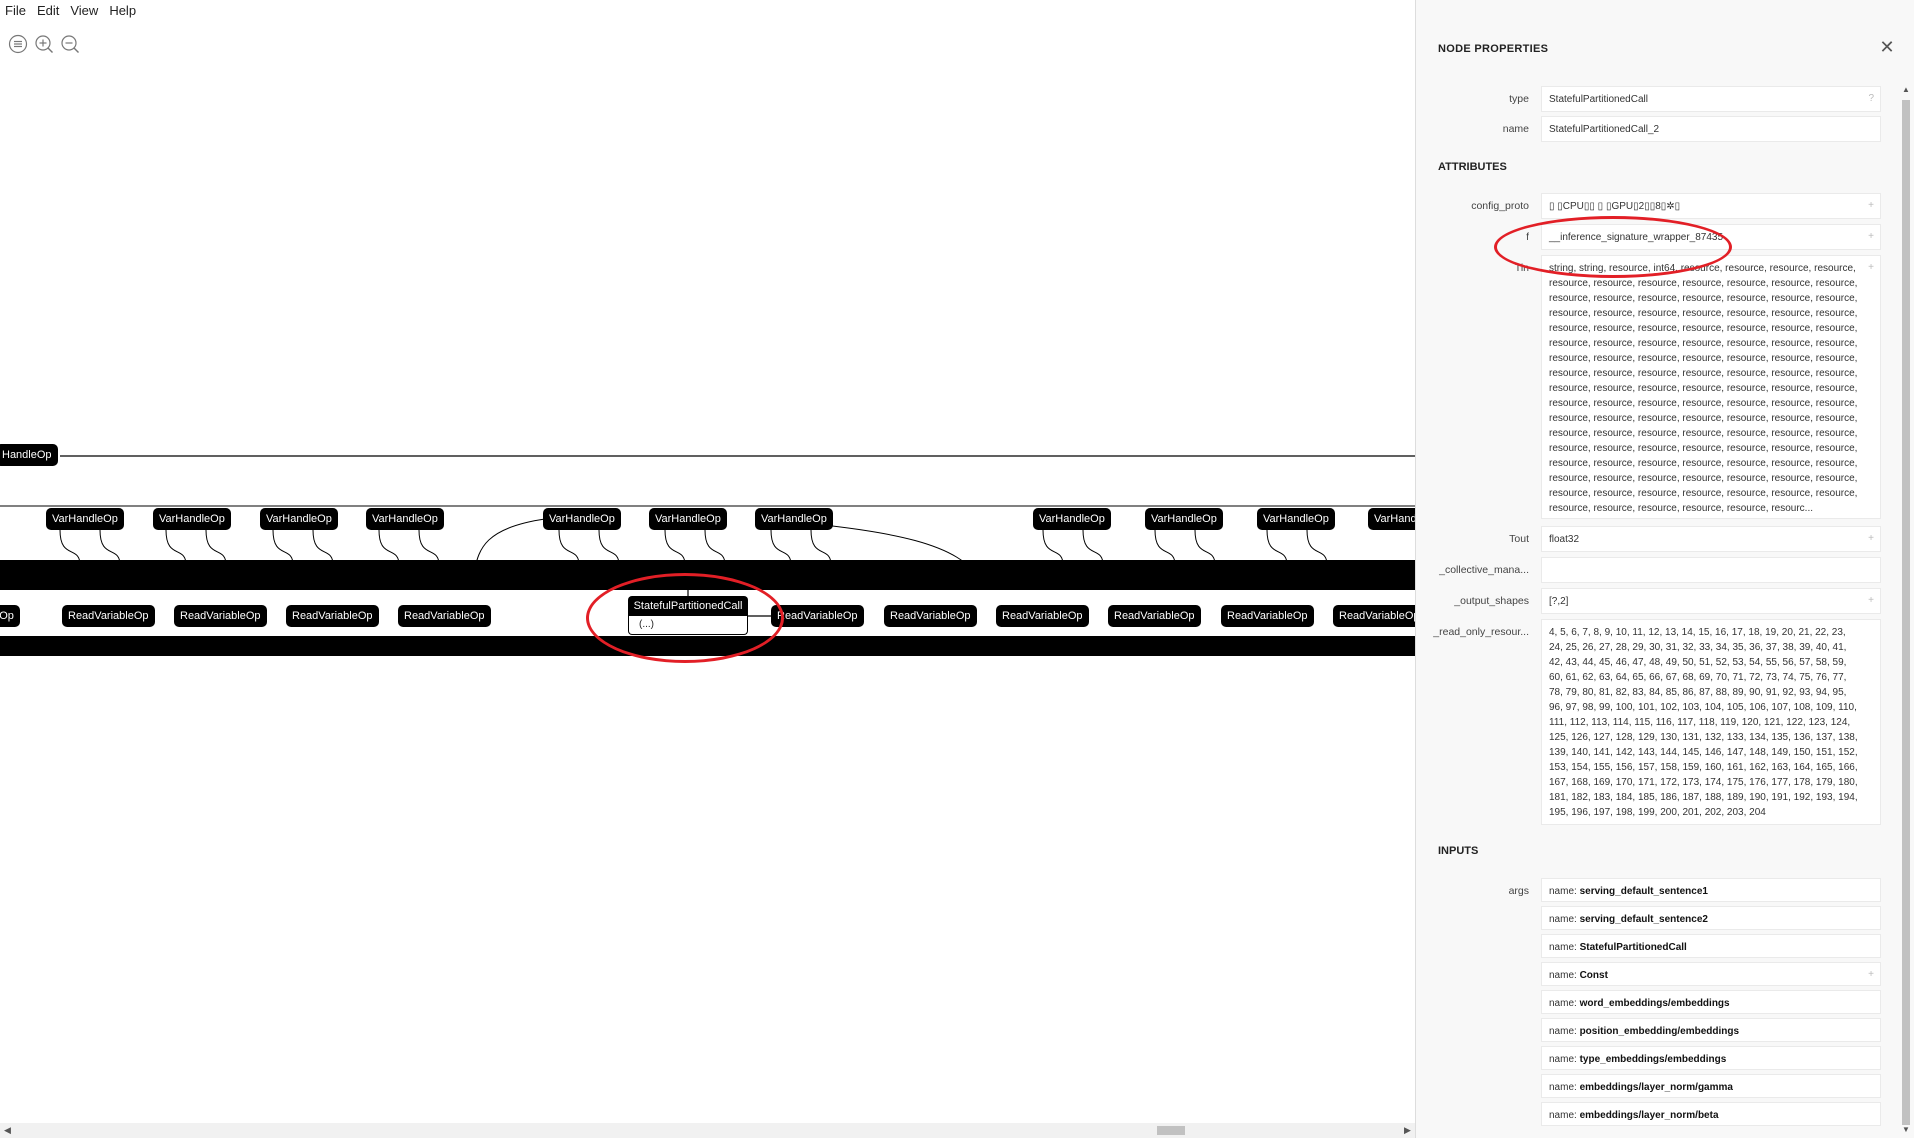 The image size is (1914, 1138). I want to click on menu-help: Help, so click(123, 11).